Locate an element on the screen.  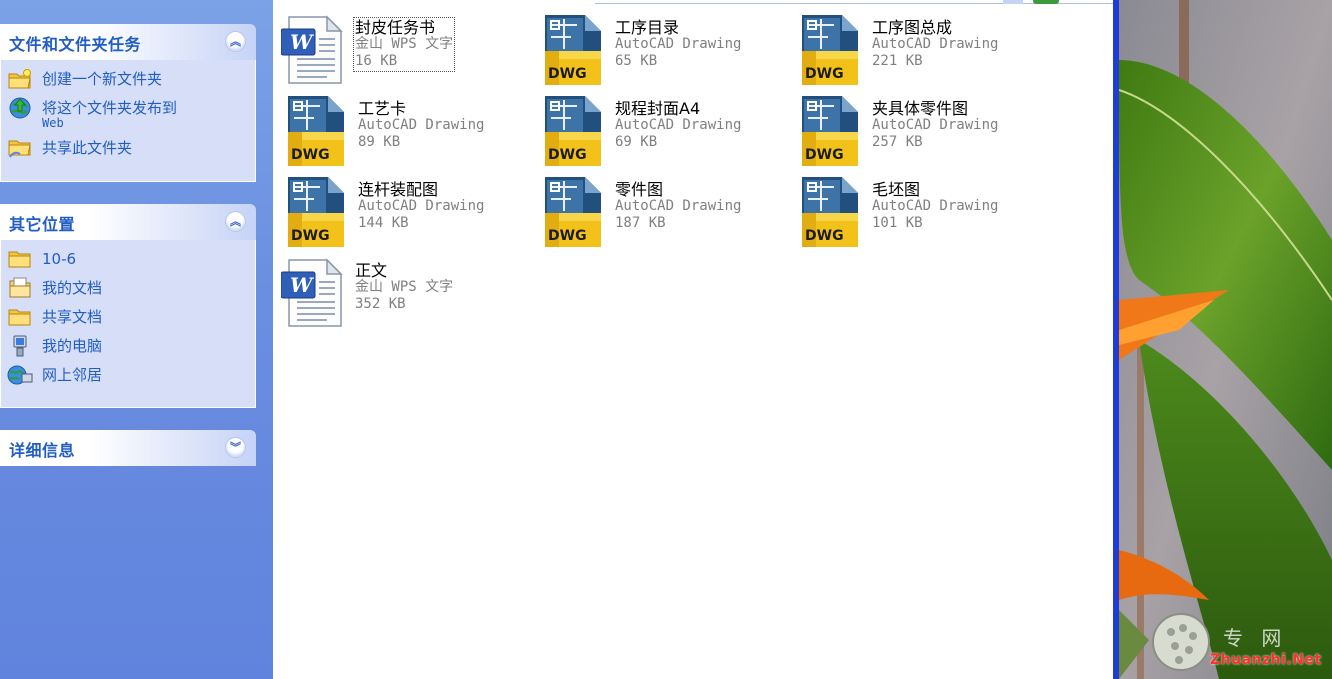
file-item: DWG 规程封面A4 AutoCAD Drawing 69 KB is located at coordinates (666, 131).